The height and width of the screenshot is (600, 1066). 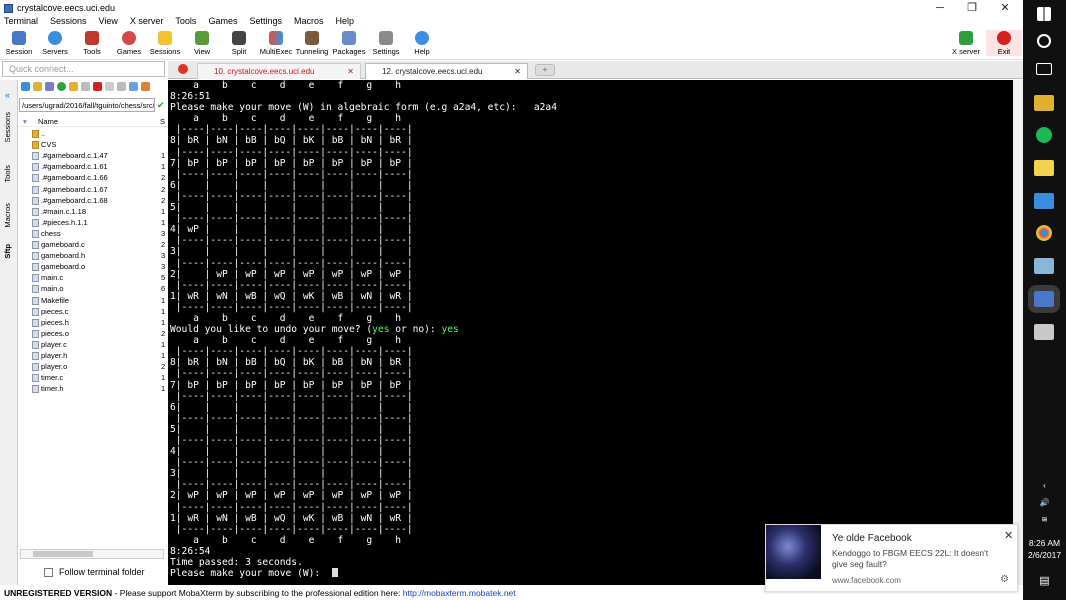 What do you see at coordinates (92, 211) in the screenshot?
I see `file-row: .#main.c.1.18 1` at bounding box center [92, 211].